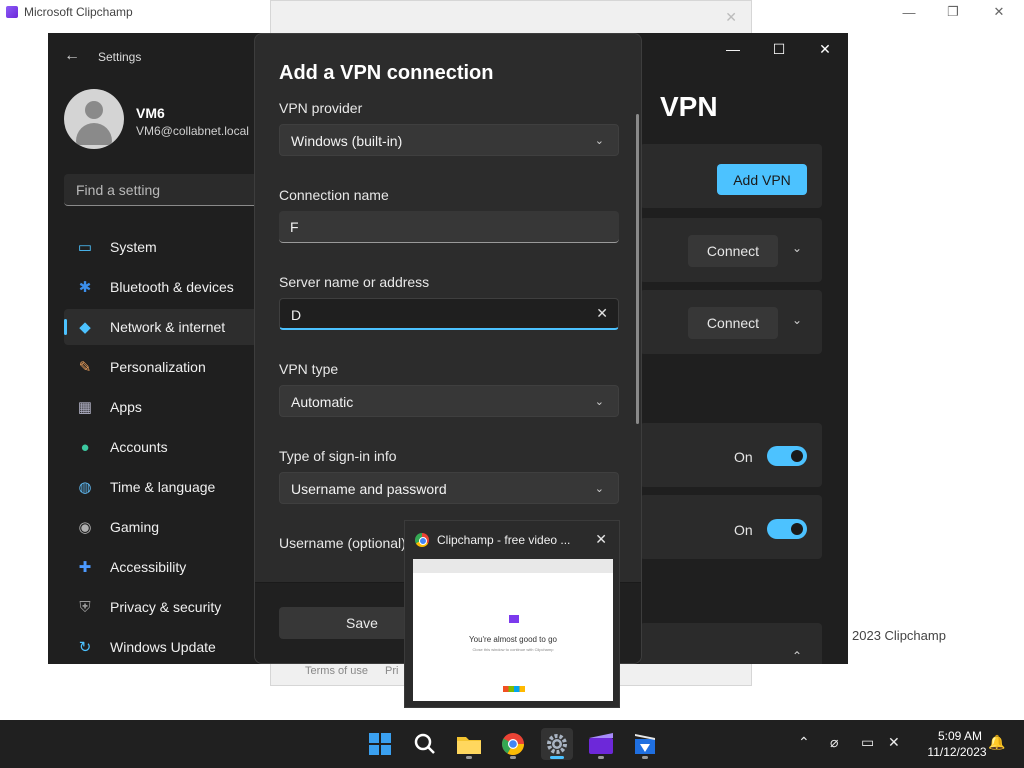  I want to click on user-name: VM6, so click(150, 113).